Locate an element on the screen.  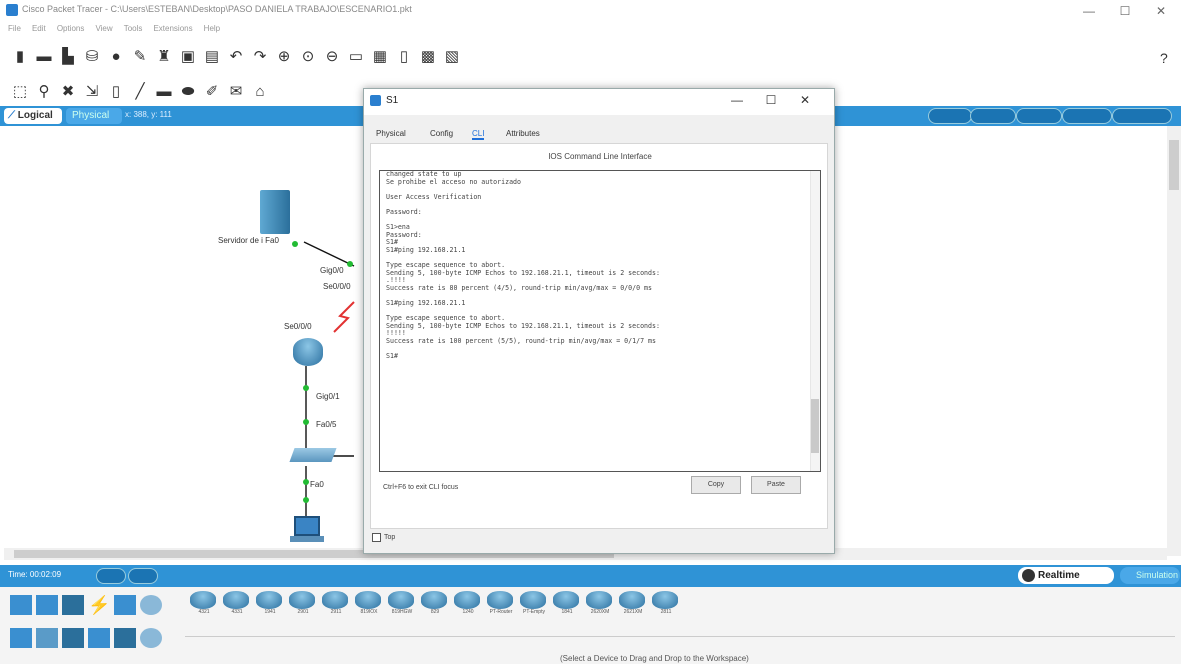
device-model-item: 819HGW is located at coordinates (402, 607).